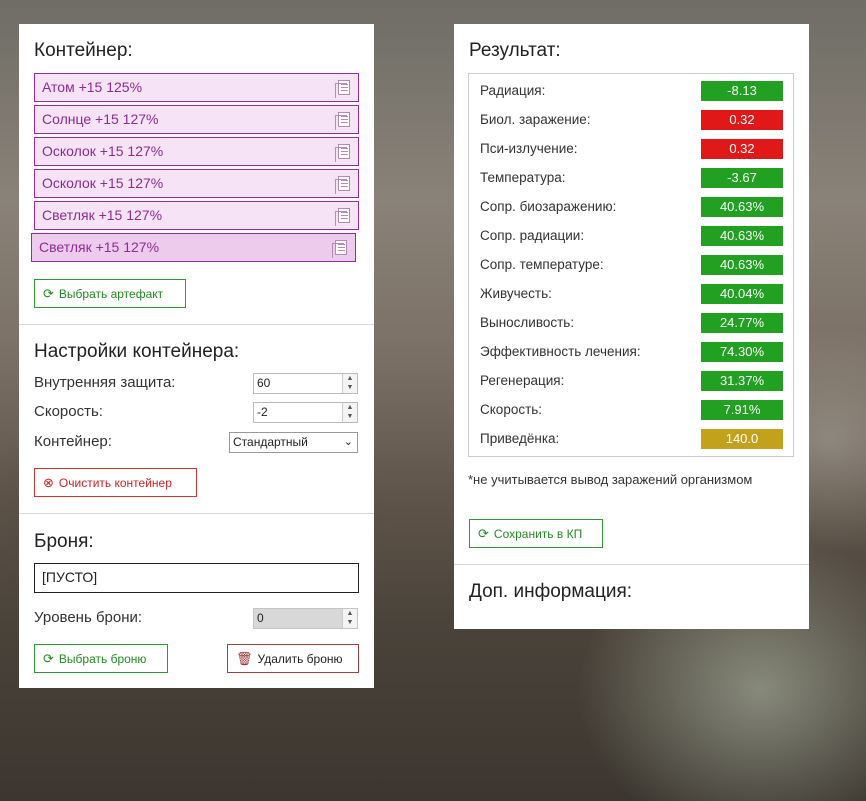 Image resolution: width=866 pixels, height=801 pixels. What do you see at coordinates (348, 442) in the screenshot?
I see `chevron-down-icon: ⌄` at bounding box center [348, 442].